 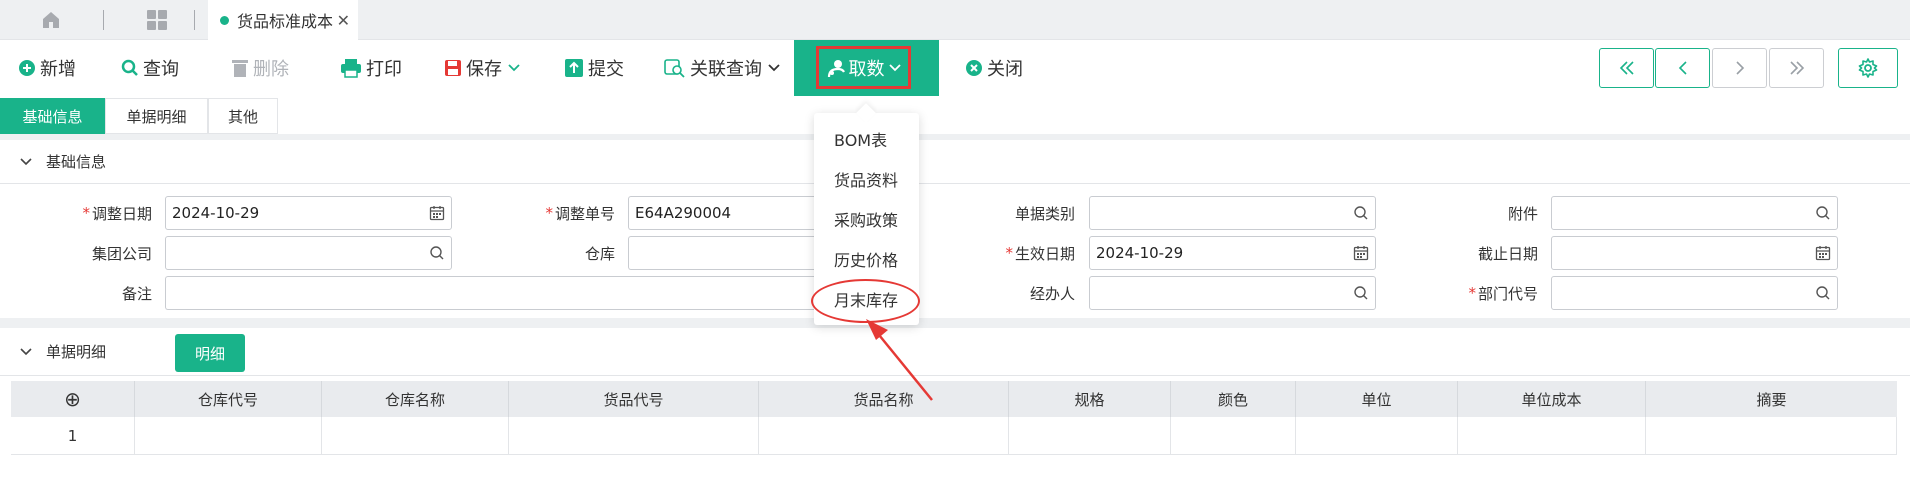 I want to click on prev-record-button, so click(x=1682, y=68).